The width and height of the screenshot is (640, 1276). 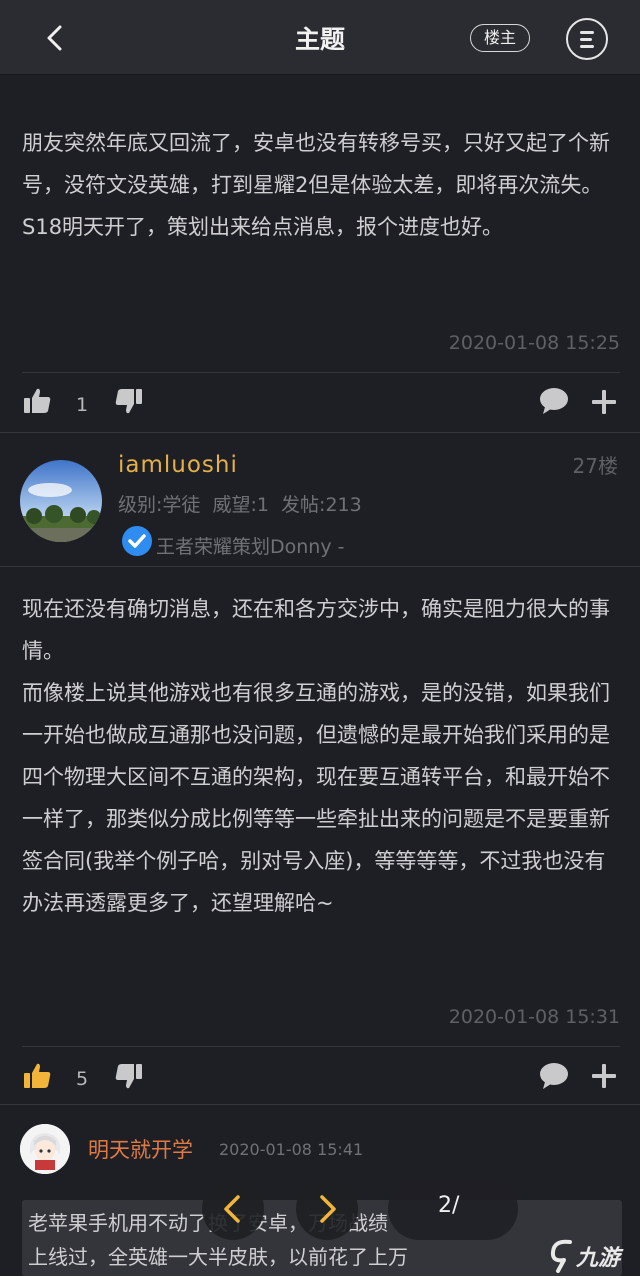 What do you see at coordinates (240, 505) in the screenshot?
I see `user-stats: 级别:学徒 威望:1 发帖:213` at bounding box center [240, 505].